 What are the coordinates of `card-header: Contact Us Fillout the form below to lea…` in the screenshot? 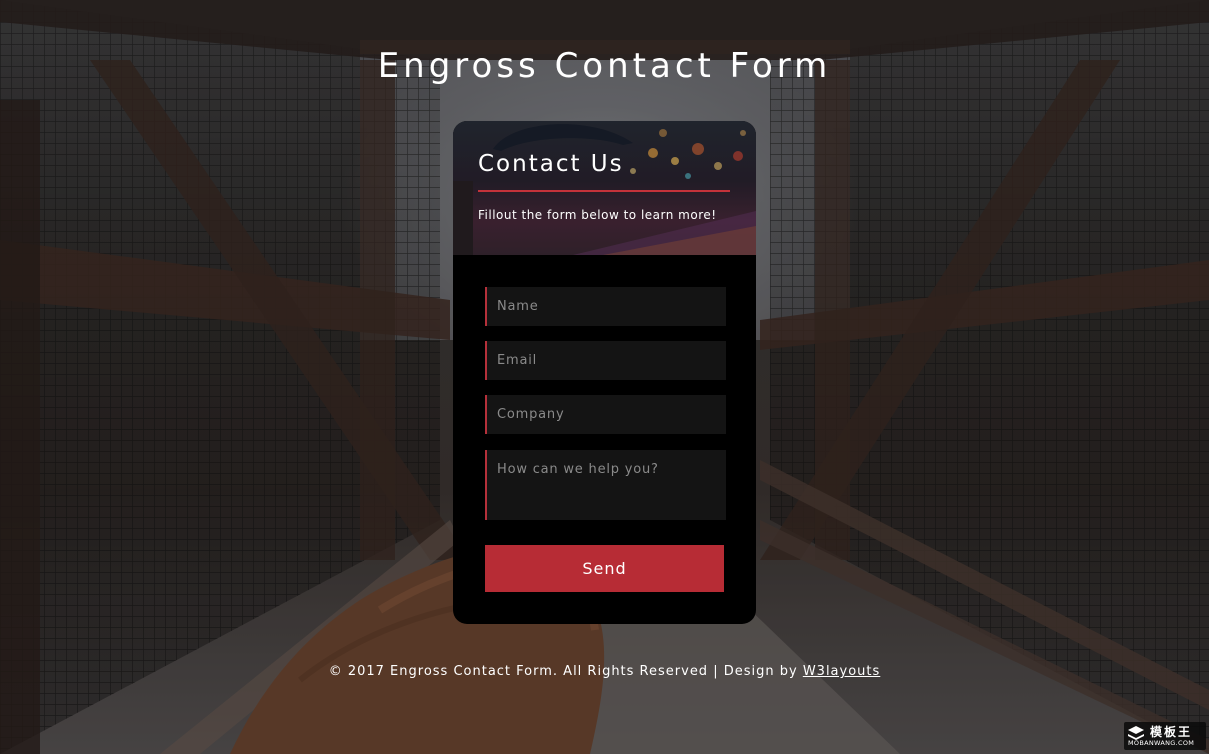 It's located at (604, 188).